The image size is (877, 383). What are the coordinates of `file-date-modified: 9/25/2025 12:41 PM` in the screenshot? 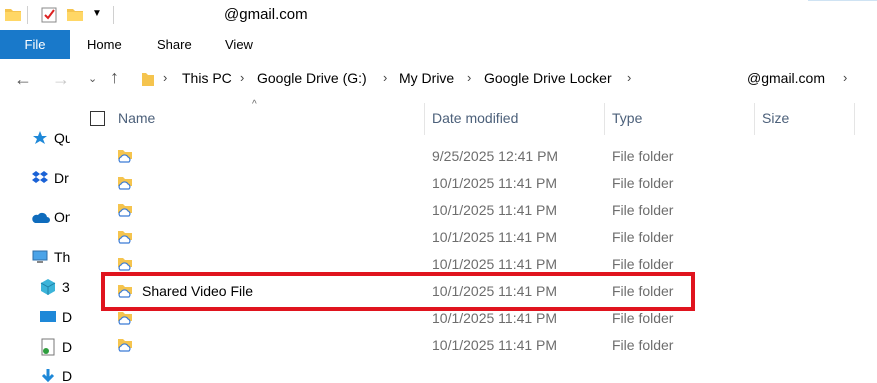 It's located at (495, 156).